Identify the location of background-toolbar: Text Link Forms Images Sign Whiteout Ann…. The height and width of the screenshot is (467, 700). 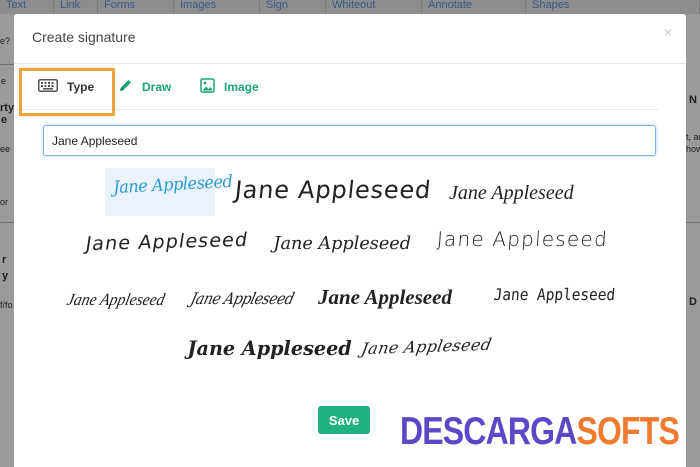
(350, 7).